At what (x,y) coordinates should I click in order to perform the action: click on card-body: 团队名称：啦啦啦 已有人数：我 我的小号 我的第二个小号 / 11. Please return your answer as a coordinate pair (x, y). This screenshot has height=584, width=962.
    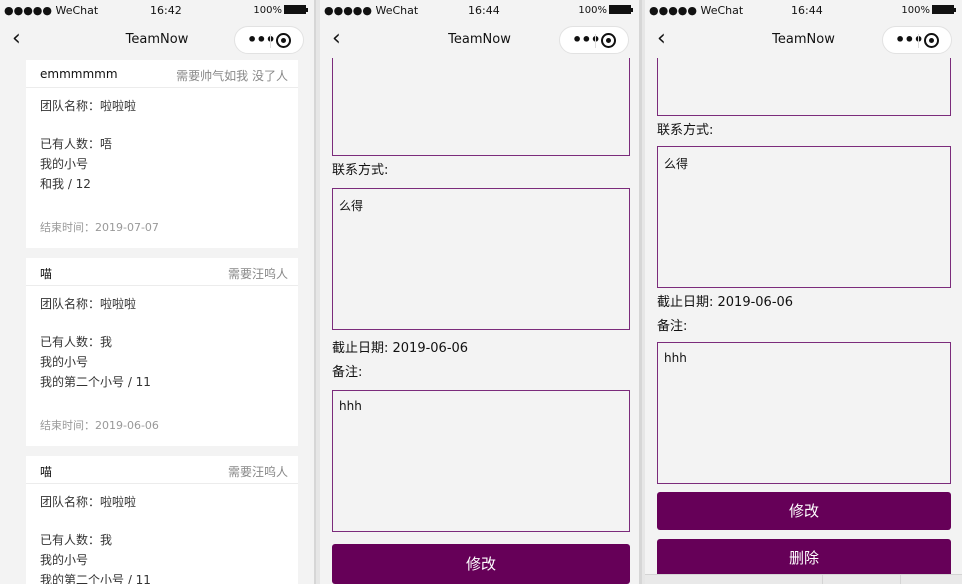
    Looking at the image, I should click on (162, 534).